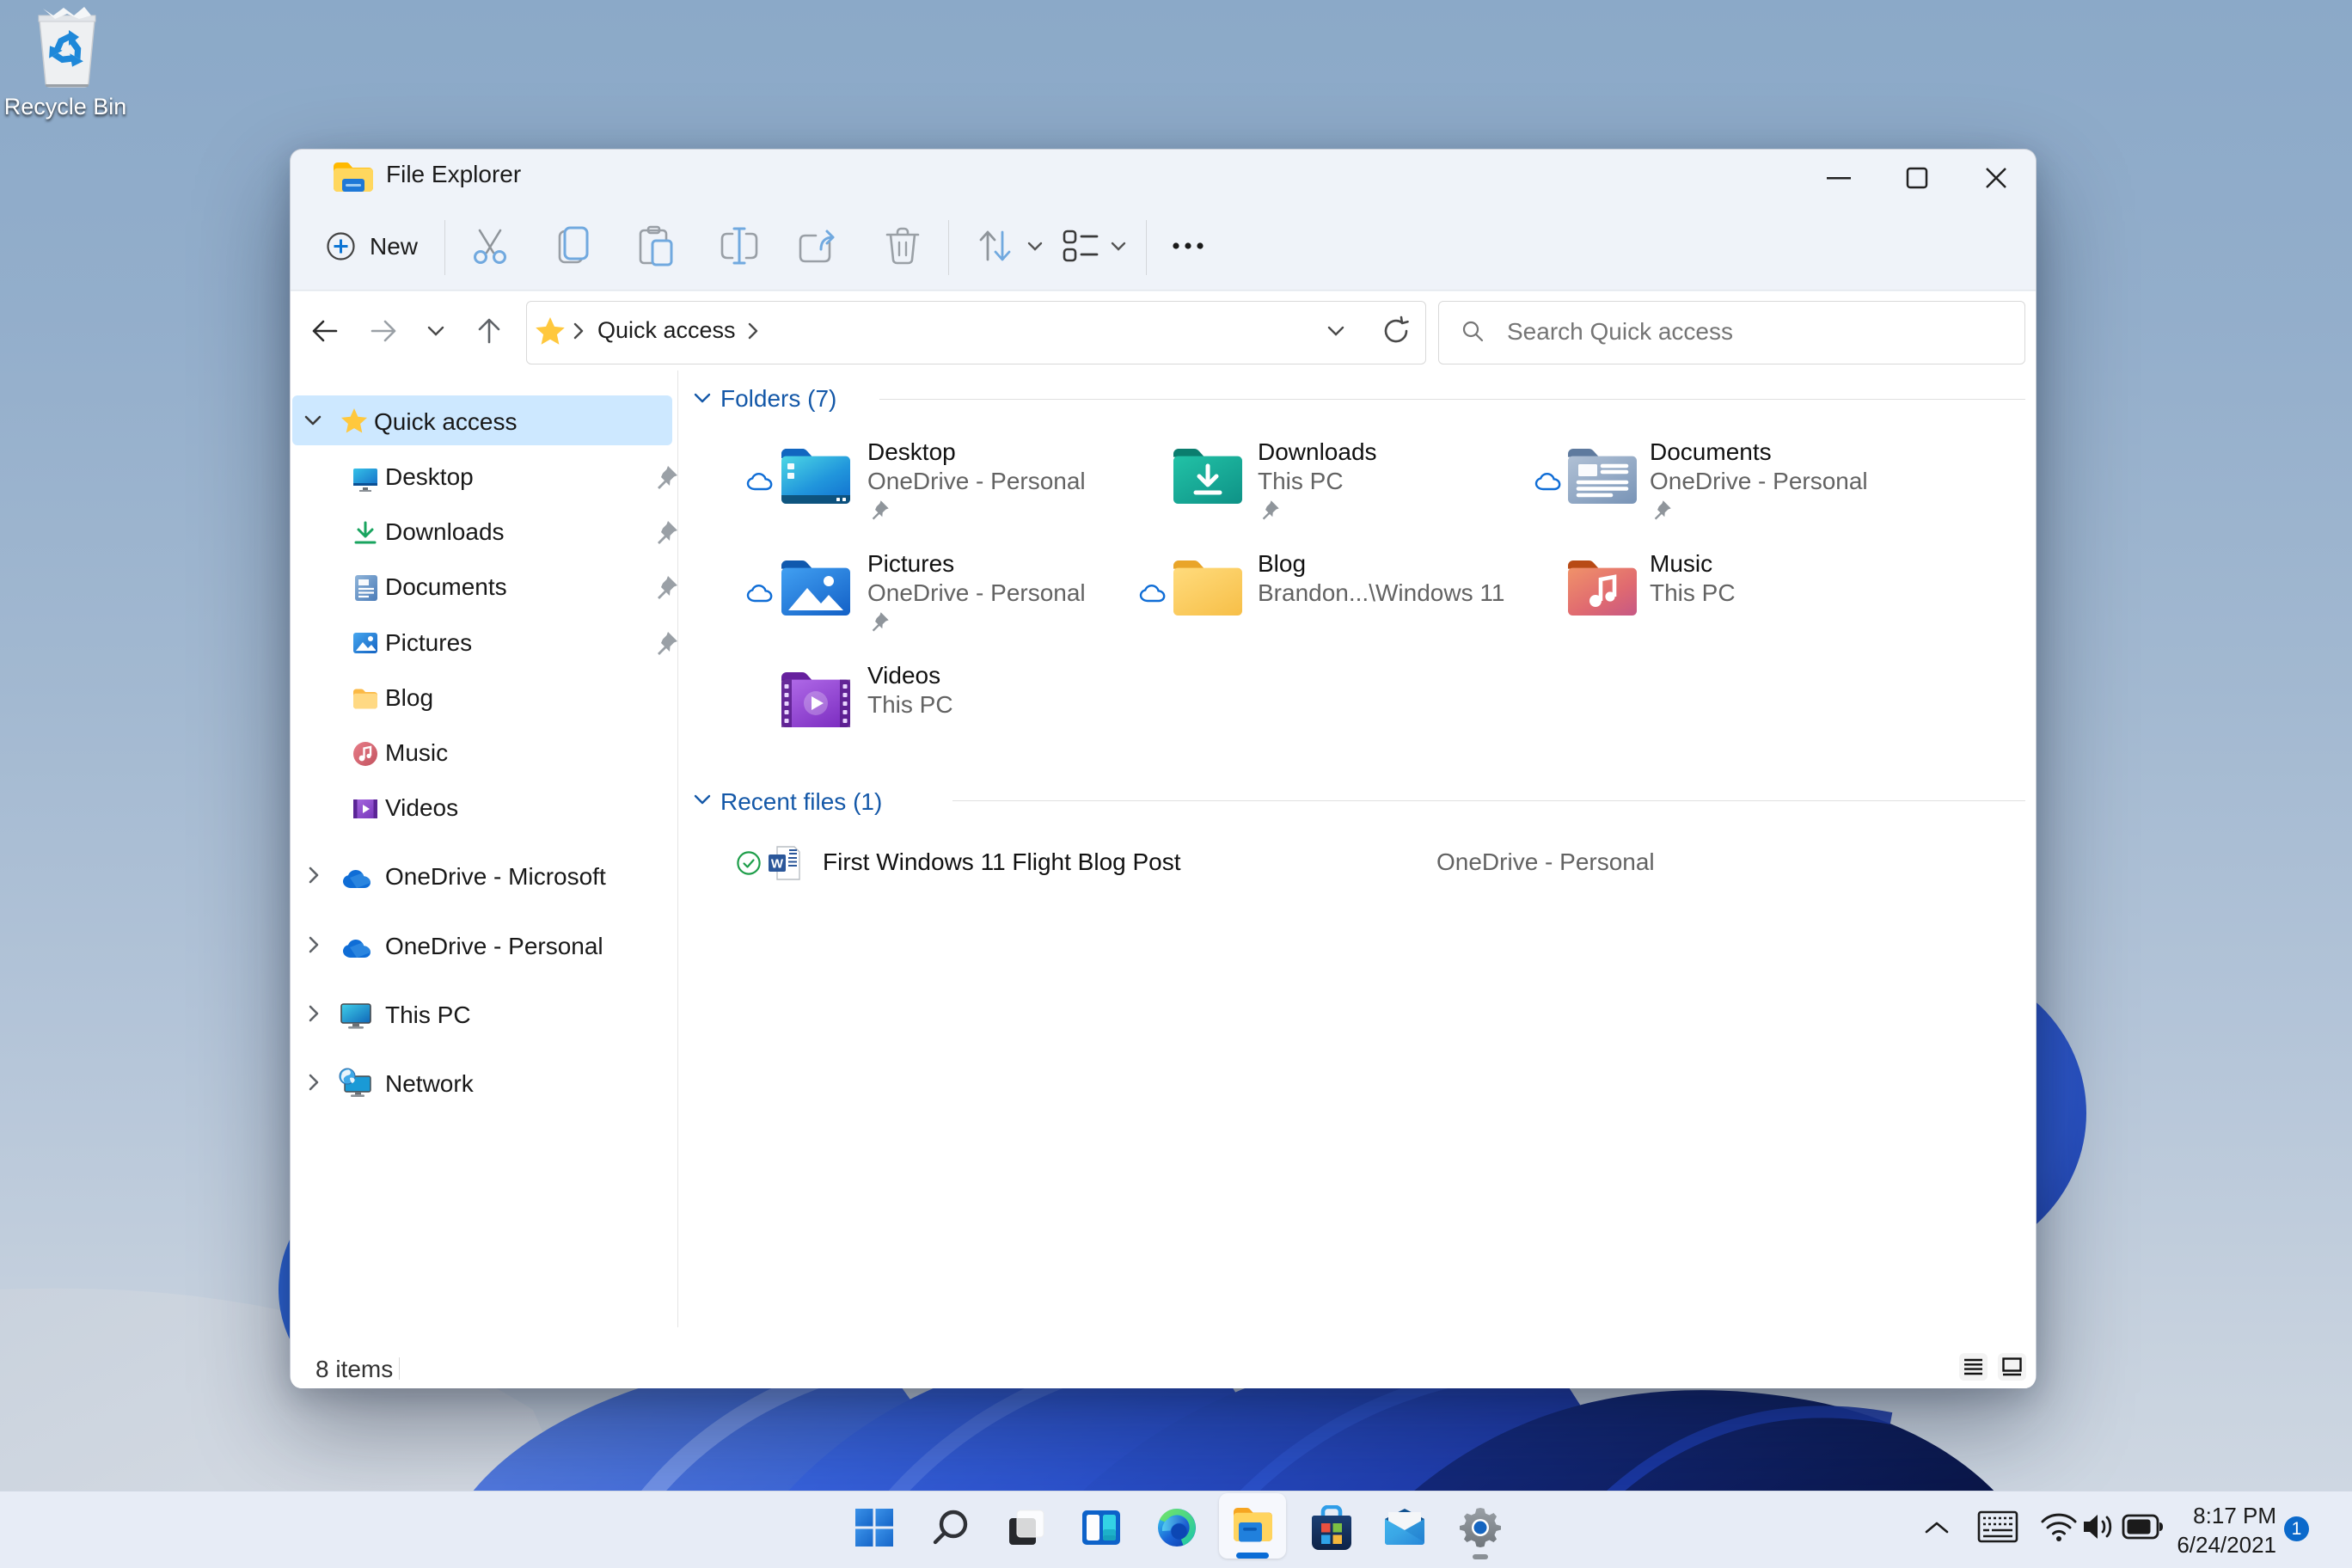 The image size is (2352, 1568). I want to click on svg-text: W, so click(777, 864).